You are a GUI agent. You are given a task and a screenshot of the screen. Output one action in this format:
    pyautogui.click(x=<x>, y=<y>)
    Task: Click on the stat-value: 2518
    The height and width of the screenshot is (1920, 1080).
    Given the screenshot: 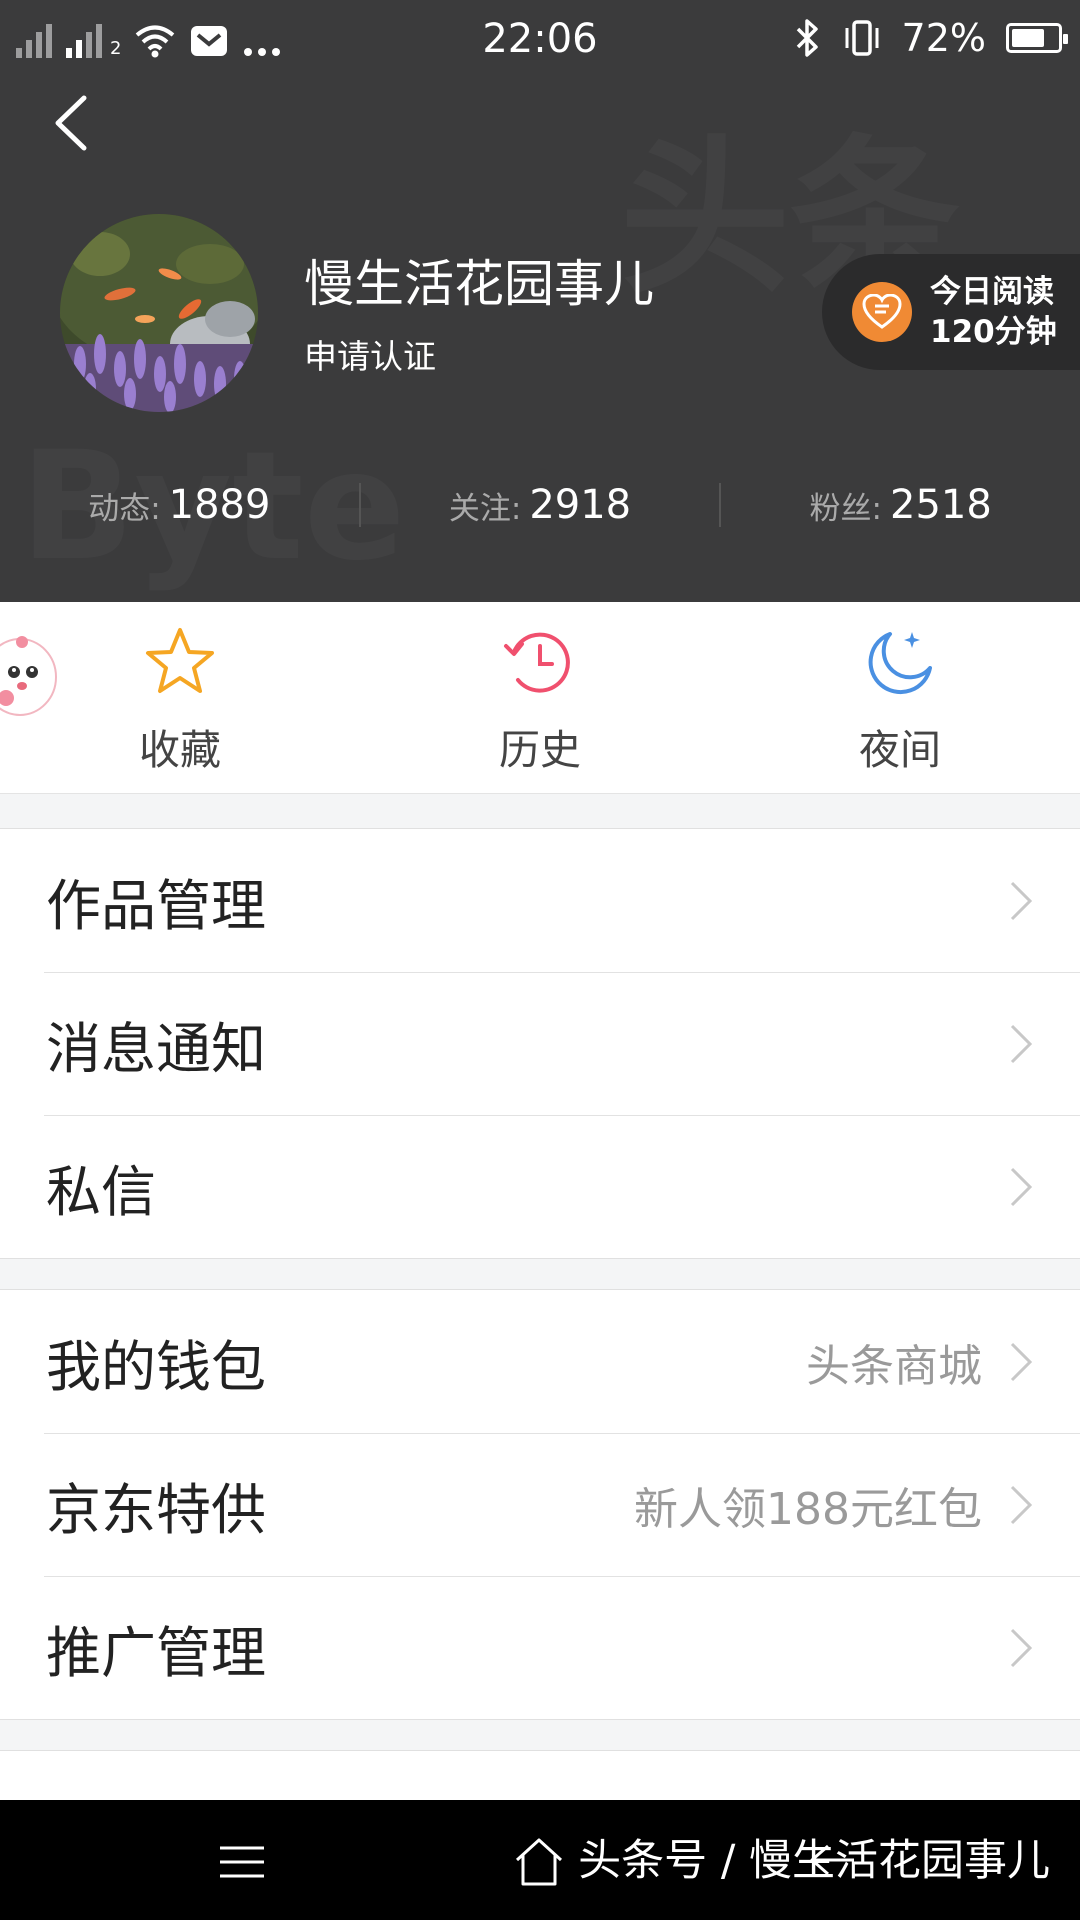 What is the action you would take?
    pyautogui.click(x=941, y=505)
    